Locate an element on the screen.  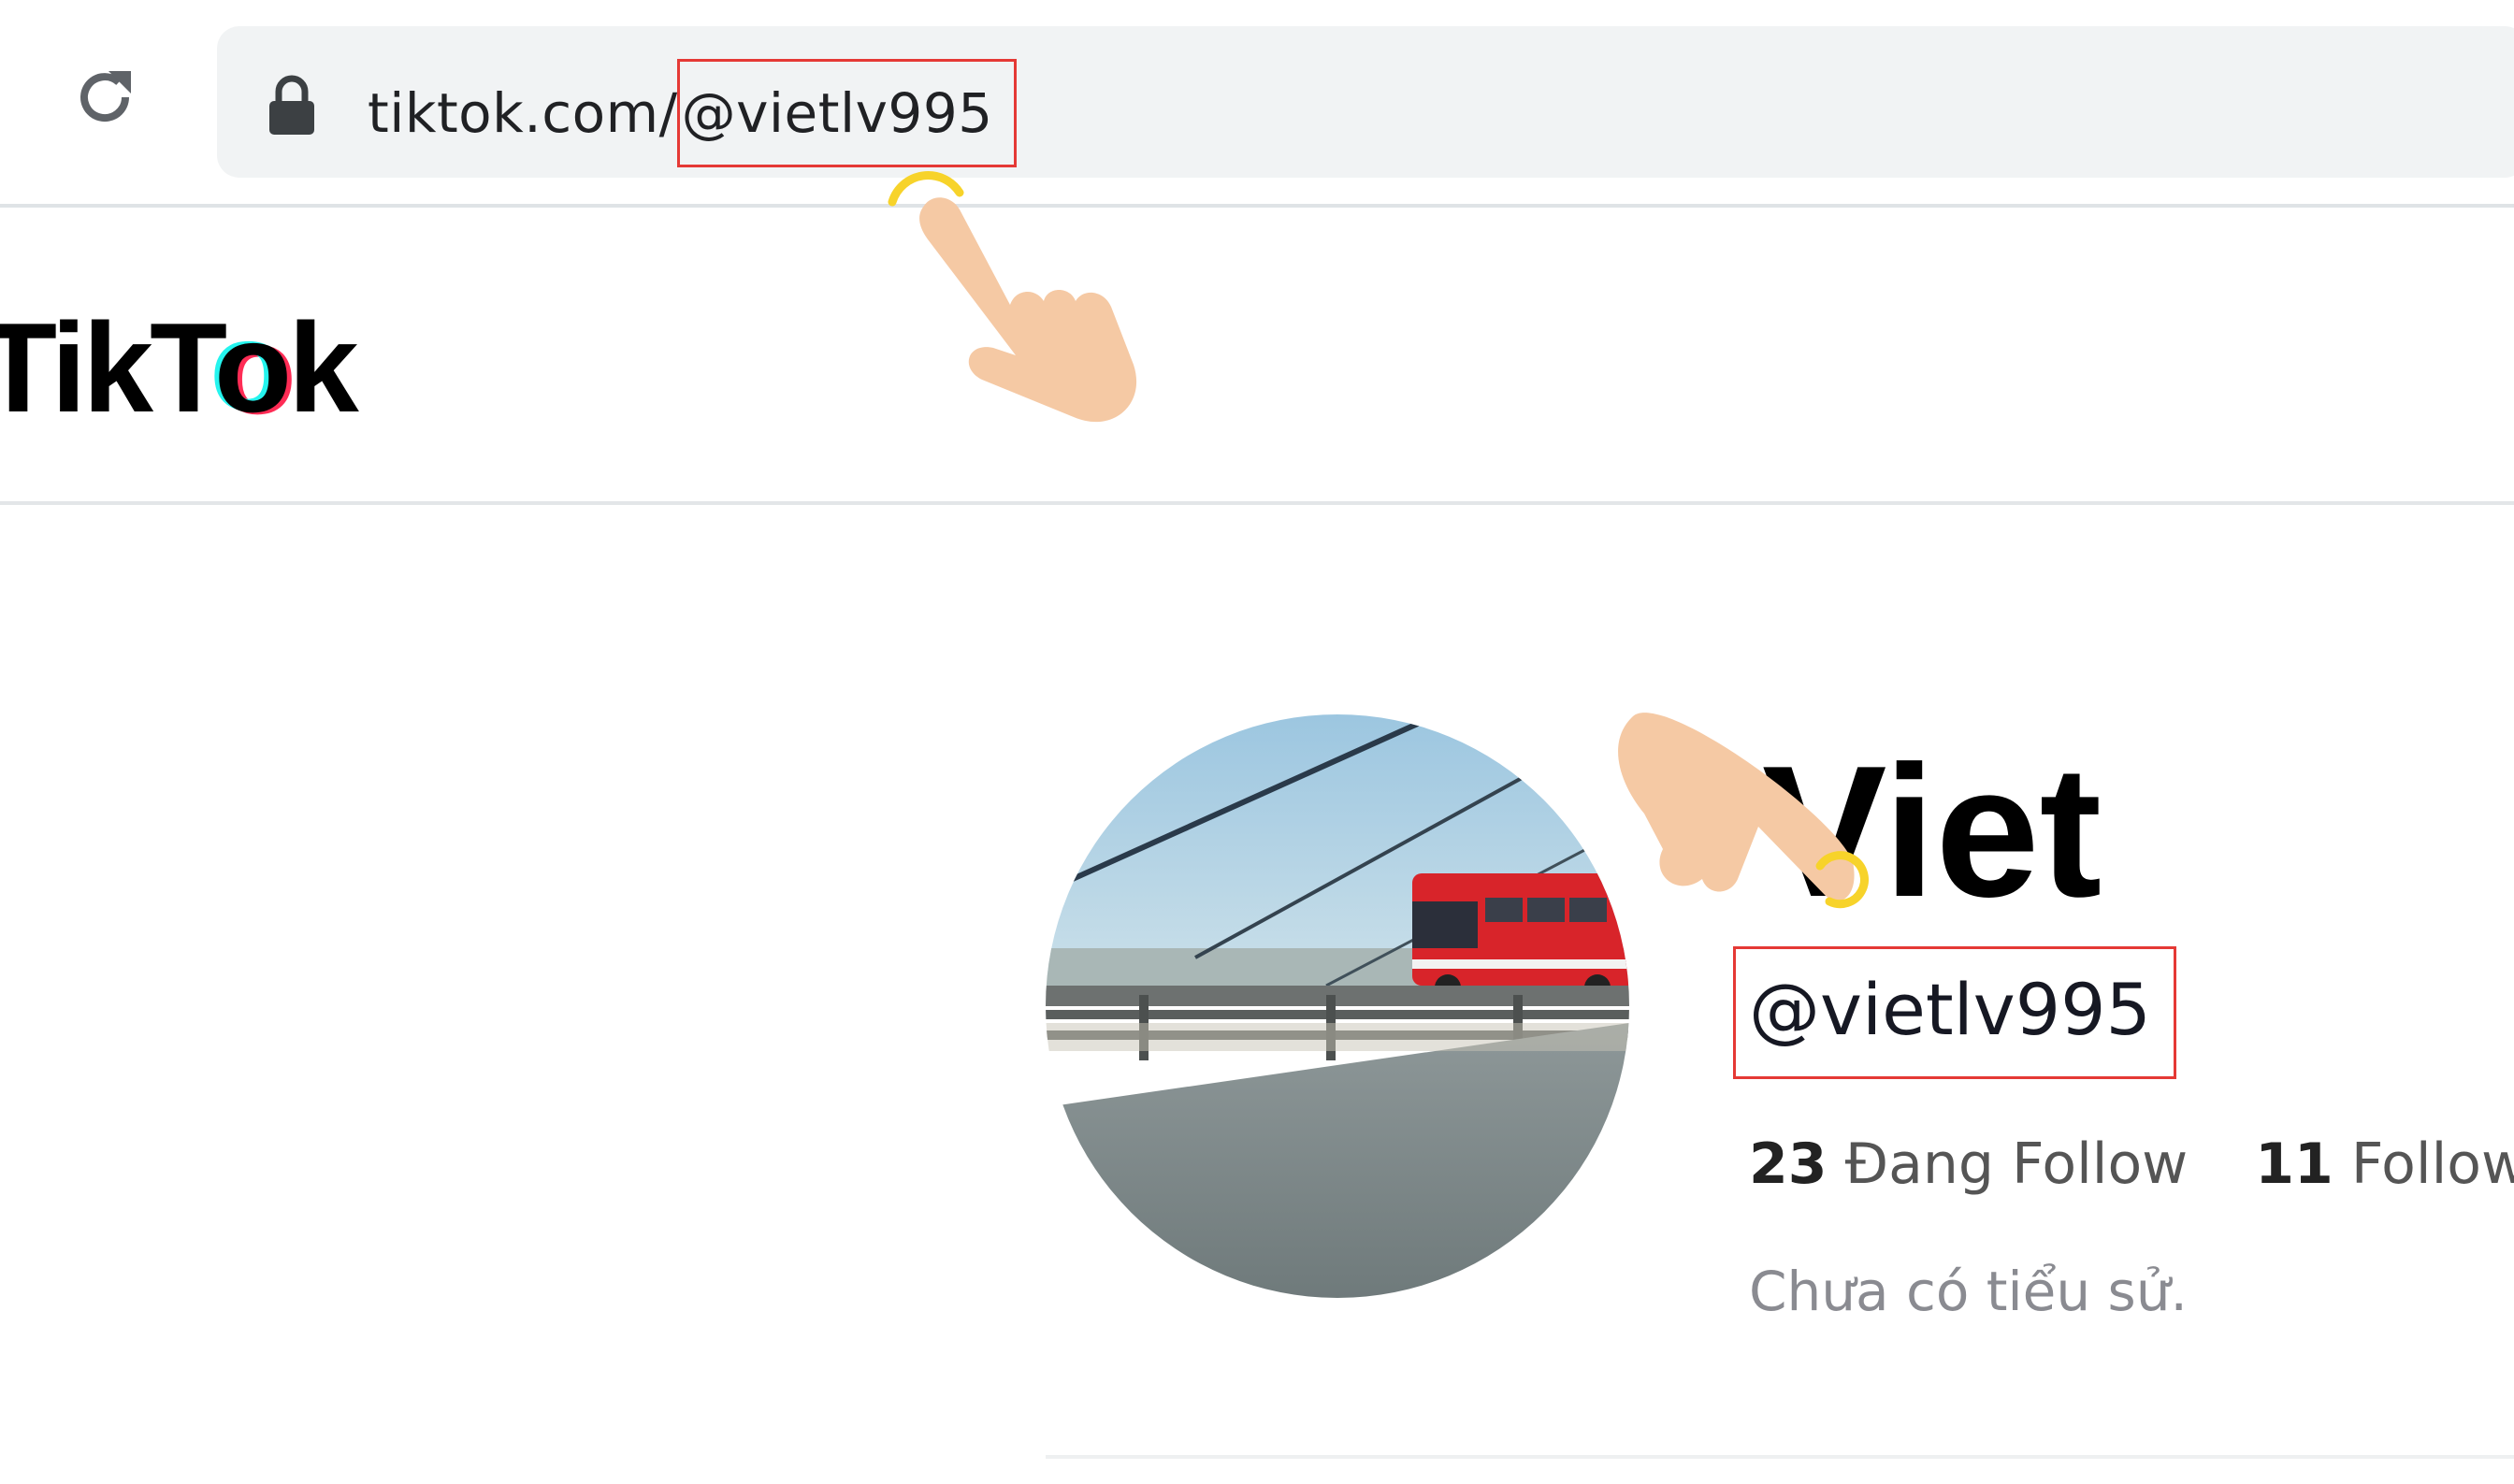
followers-label: Follow is located at coordinates (2432, 1164).